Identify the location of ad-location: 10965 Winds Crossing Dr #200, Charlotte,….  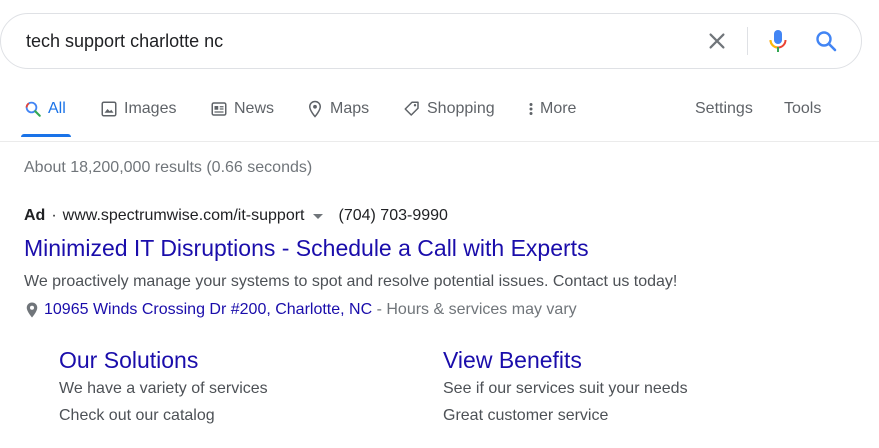
(300, 310).